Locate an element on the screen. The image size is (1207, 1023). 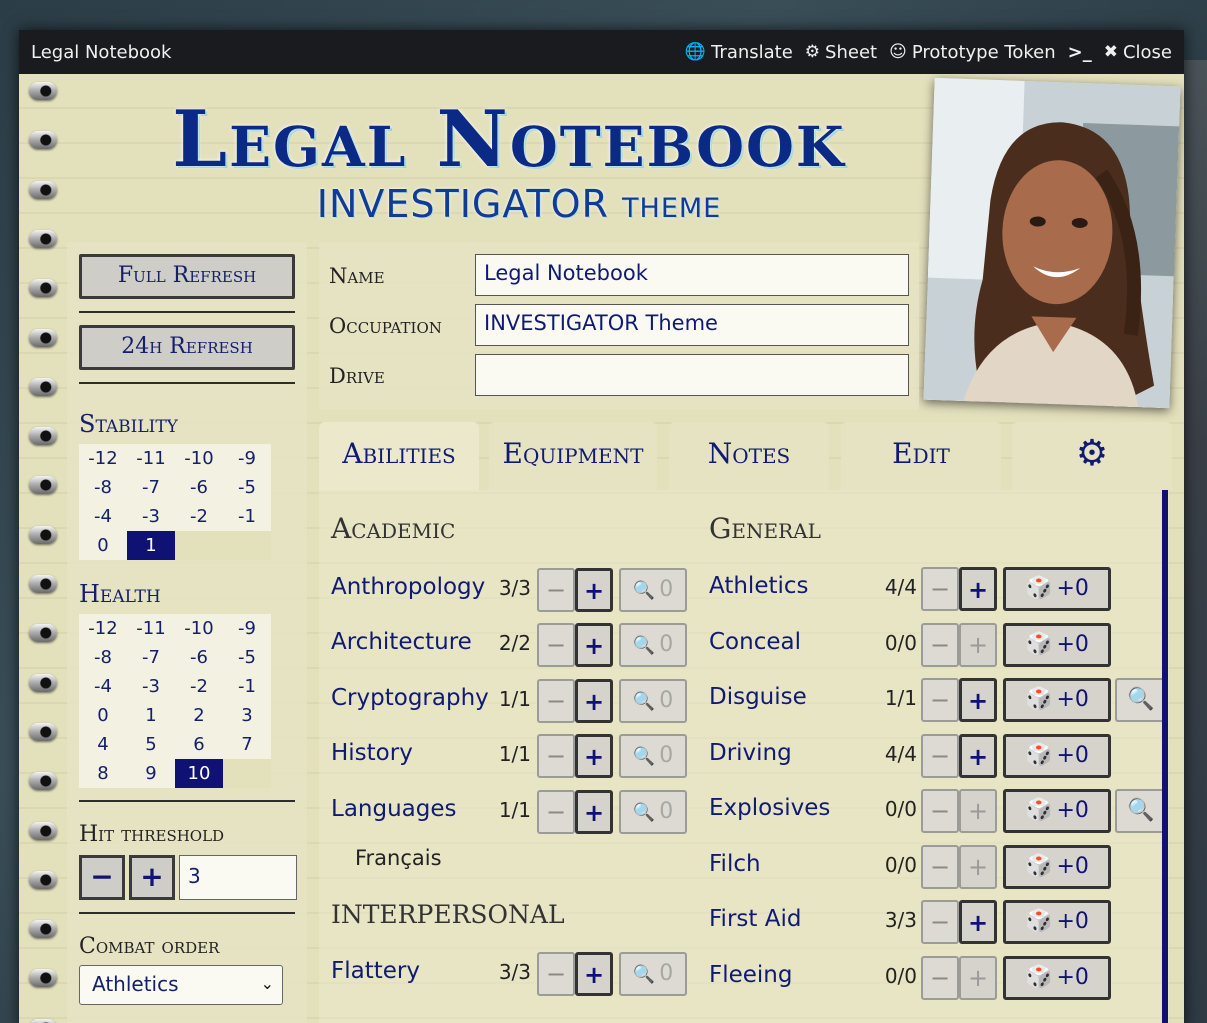
hit-threshold-plus-button: + is located at coordinates (152, 877).